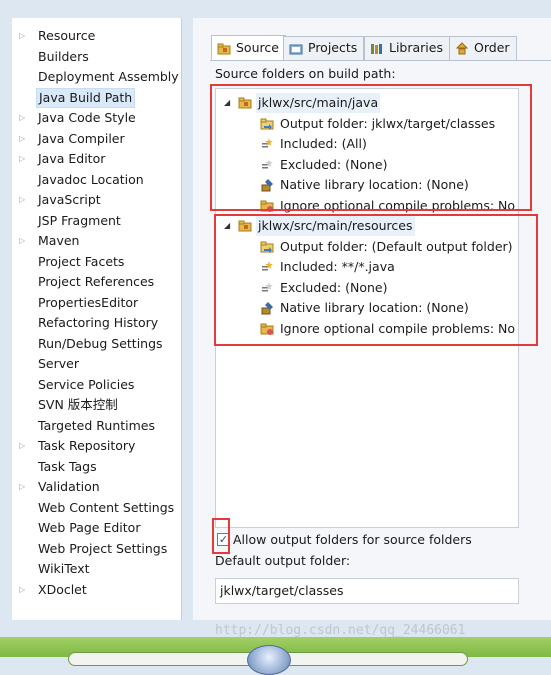  I want to click on default-output-folder-label: Default output folder:, so click(283, 560).